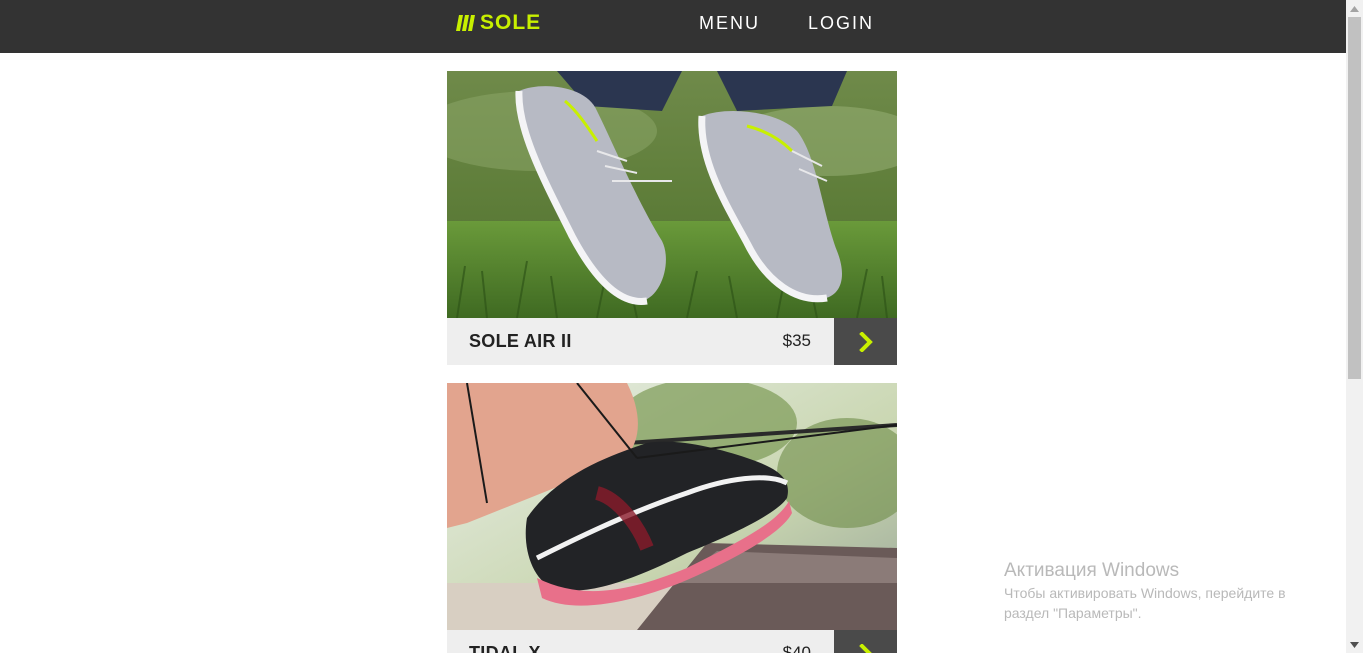 This screenshot has height=653, width=1363. Describe the element at coordinates (465, 23) in the screenshot. I see `logo-stripes-icon` at that location.